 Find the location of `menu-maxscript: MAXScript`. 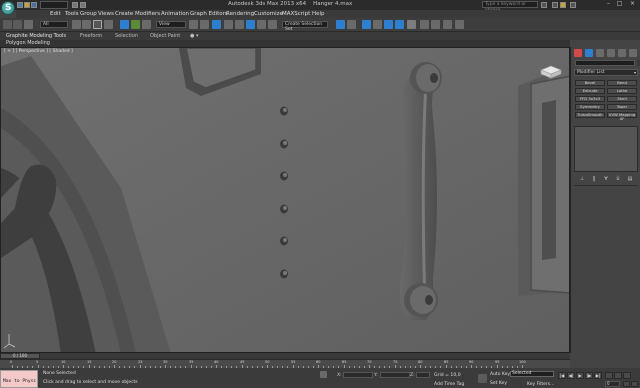

menu-maxscript: MAXScript is located at coordinates (296, 14).